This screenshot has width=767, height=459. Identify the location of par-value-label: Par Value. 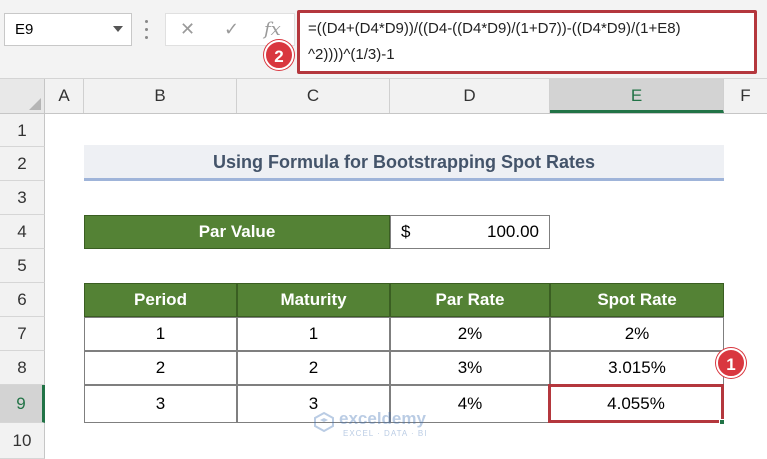
(237, 232).